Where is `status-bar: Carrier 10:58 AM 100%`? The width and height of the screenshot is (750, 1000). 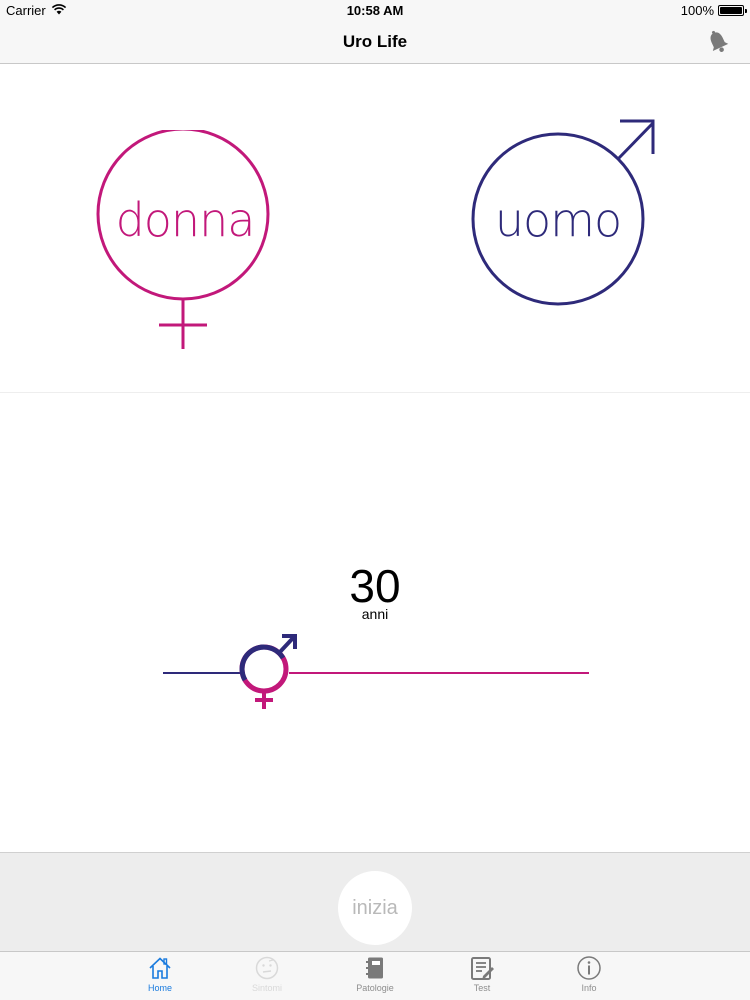
status-bar: Carrier 10:58 AM 100% is located at coordinates (375, 11).